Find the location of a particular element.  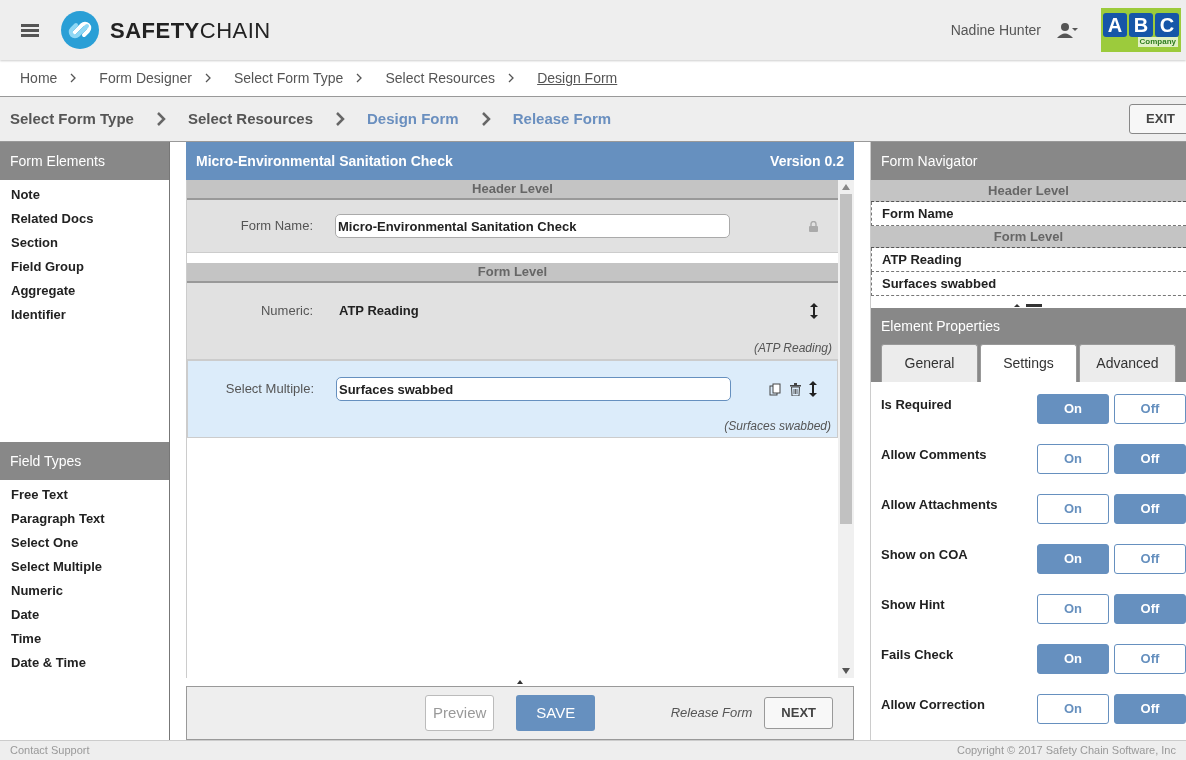

form-version: Version 0.2 is located at coordinates (807, 161).